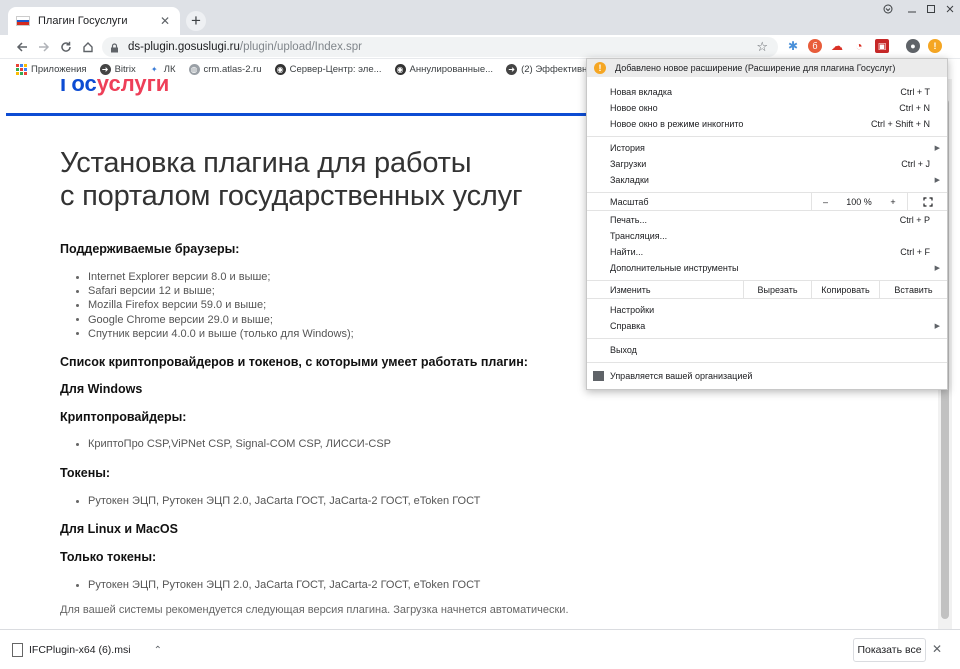 The height and width of the screenshot is (669, 960). What do you see at coordinates (225, 69) in the screenshot?
I see `bookmark-crm: ◍ crm.atlas-2.ru` at bounding box center [225, 69].